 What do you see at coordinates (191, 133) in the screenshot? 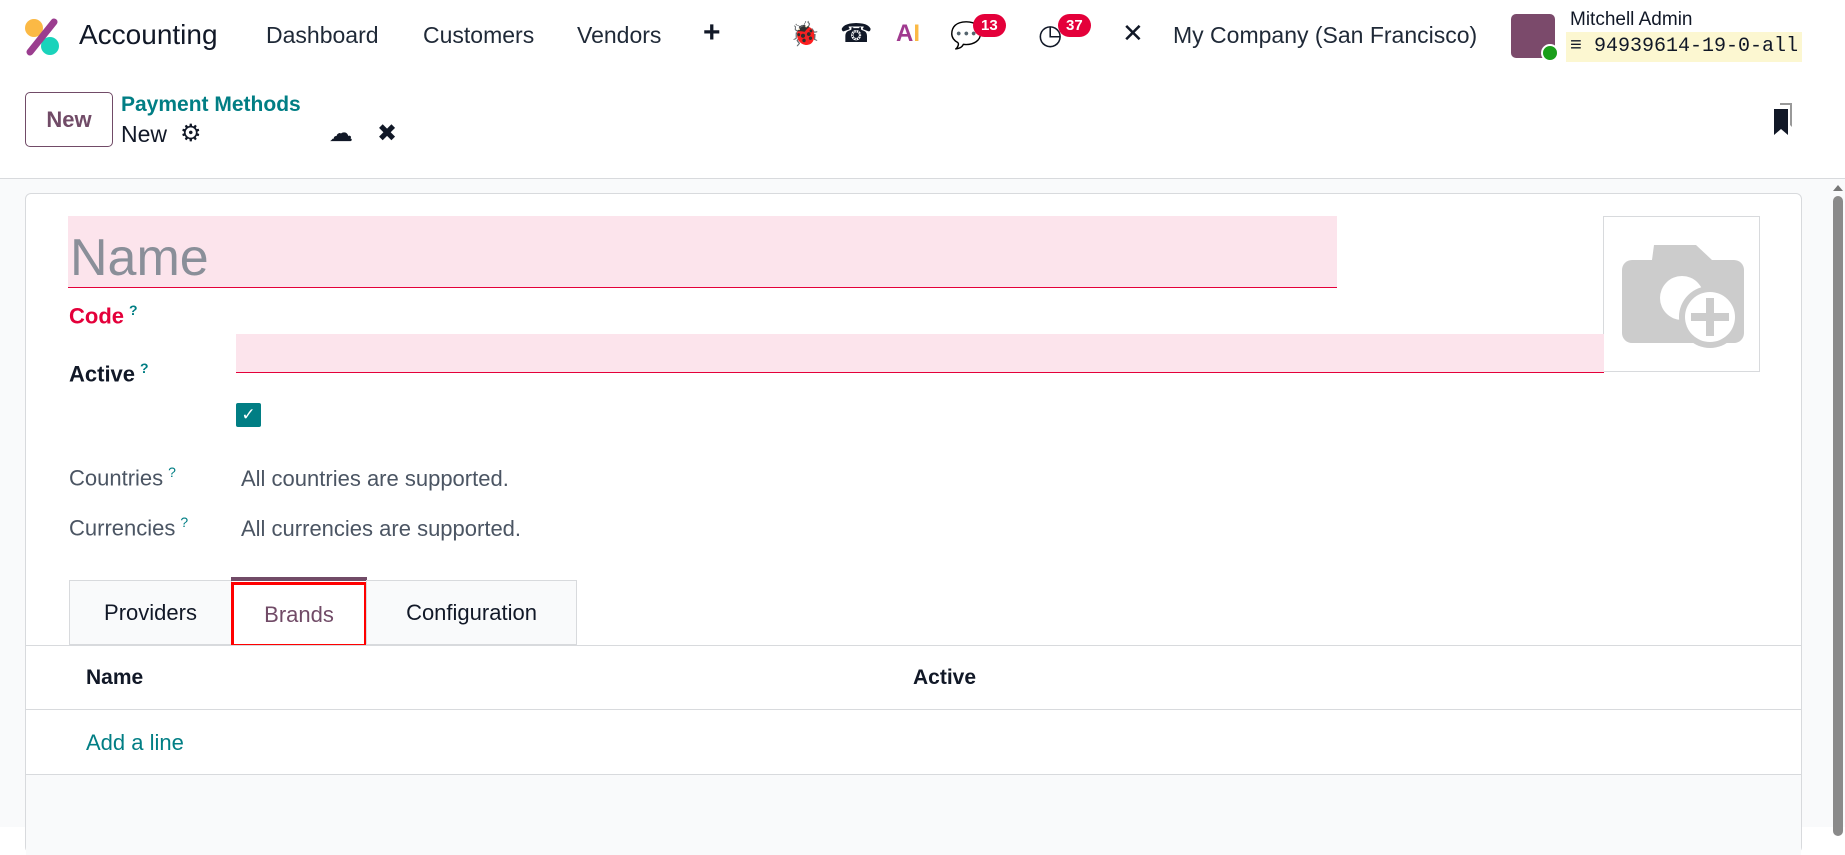
I see `gear-icon: ⚙` at bounding box center [191, 133].